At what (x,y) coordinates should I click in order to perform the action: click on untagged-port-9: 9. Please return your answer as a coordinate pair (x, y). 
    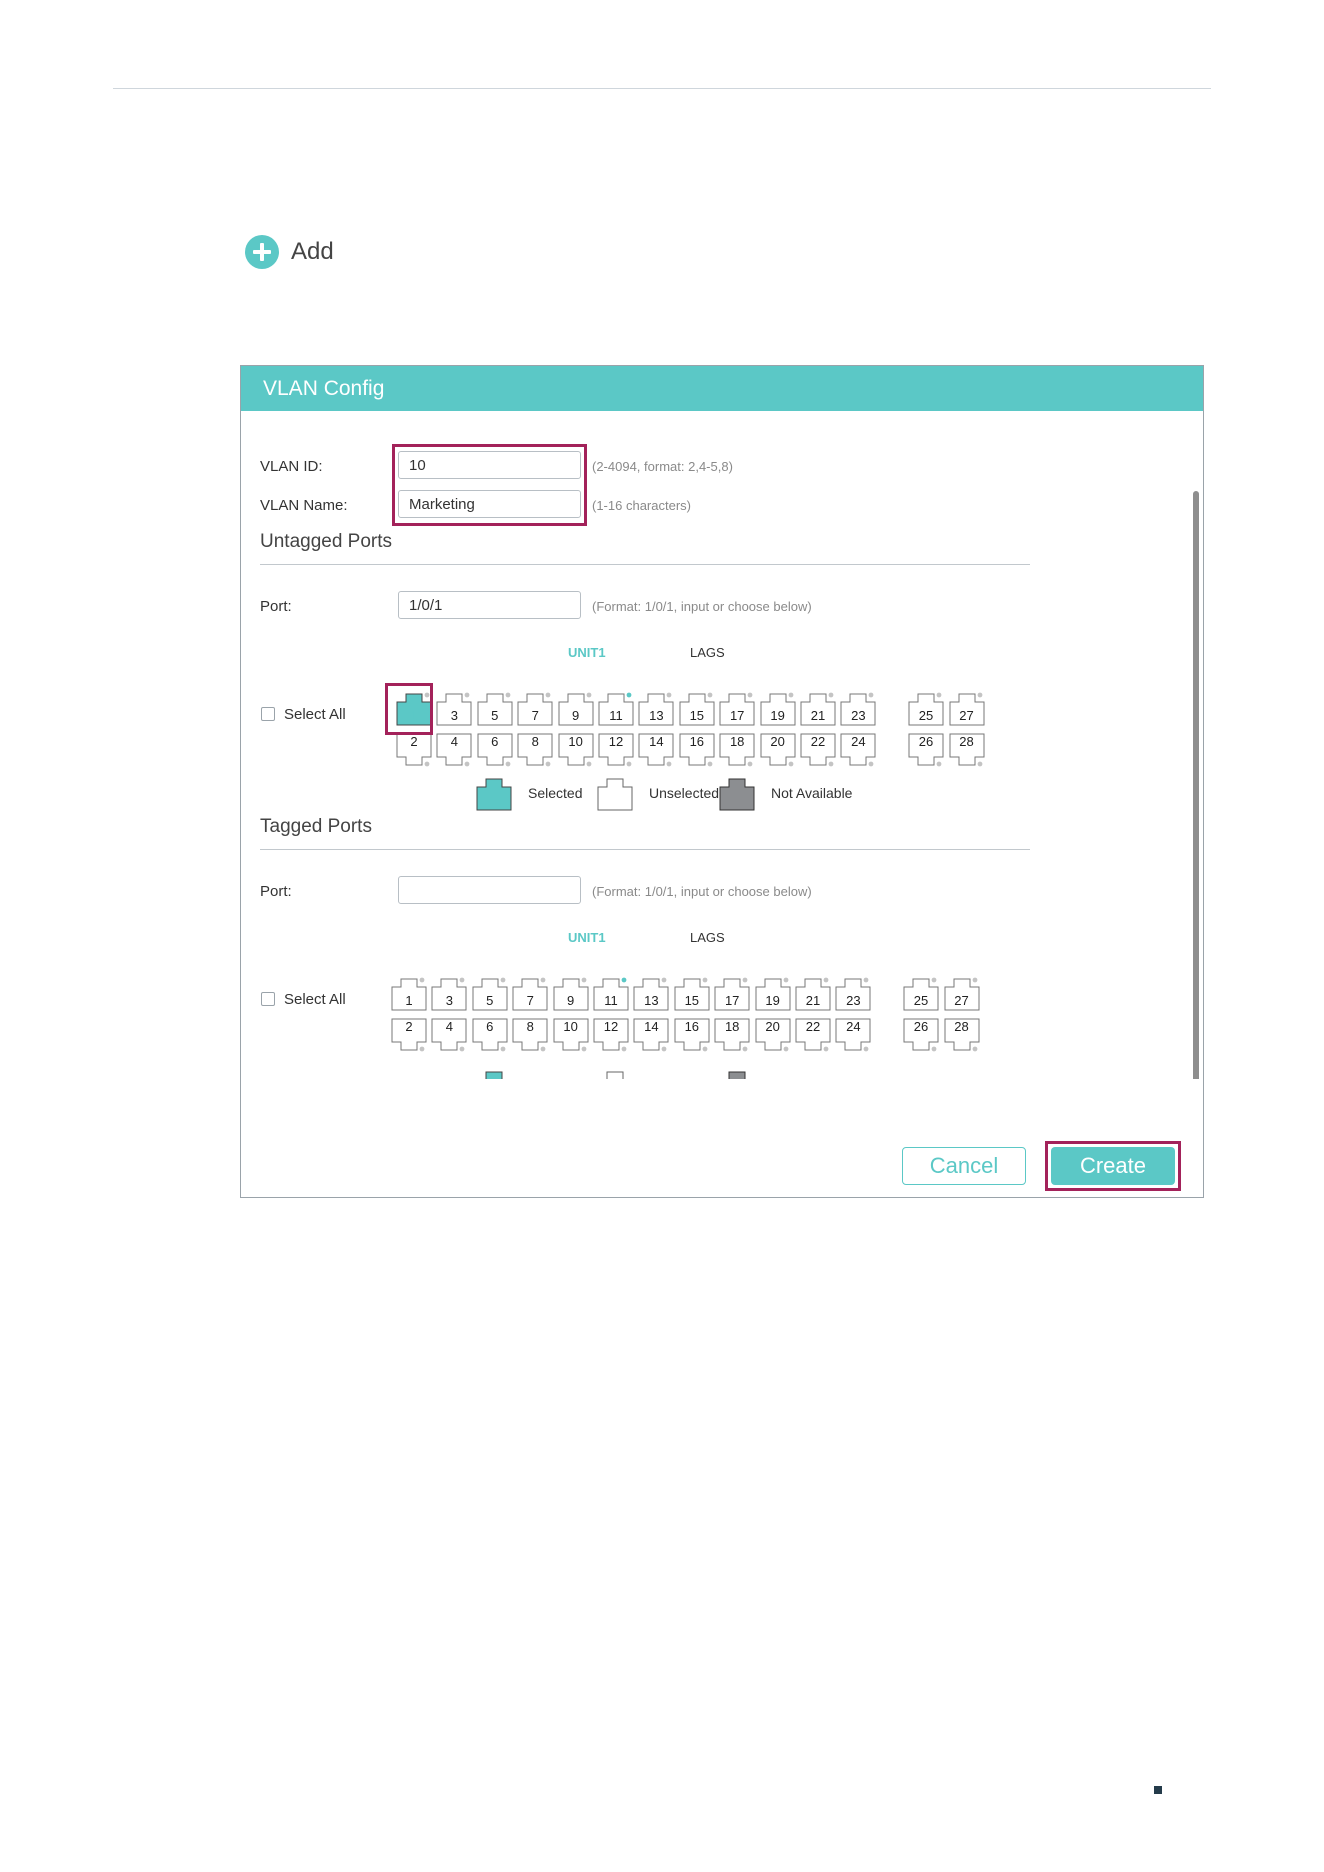
    Looking at the image, I should click on (576, 708).